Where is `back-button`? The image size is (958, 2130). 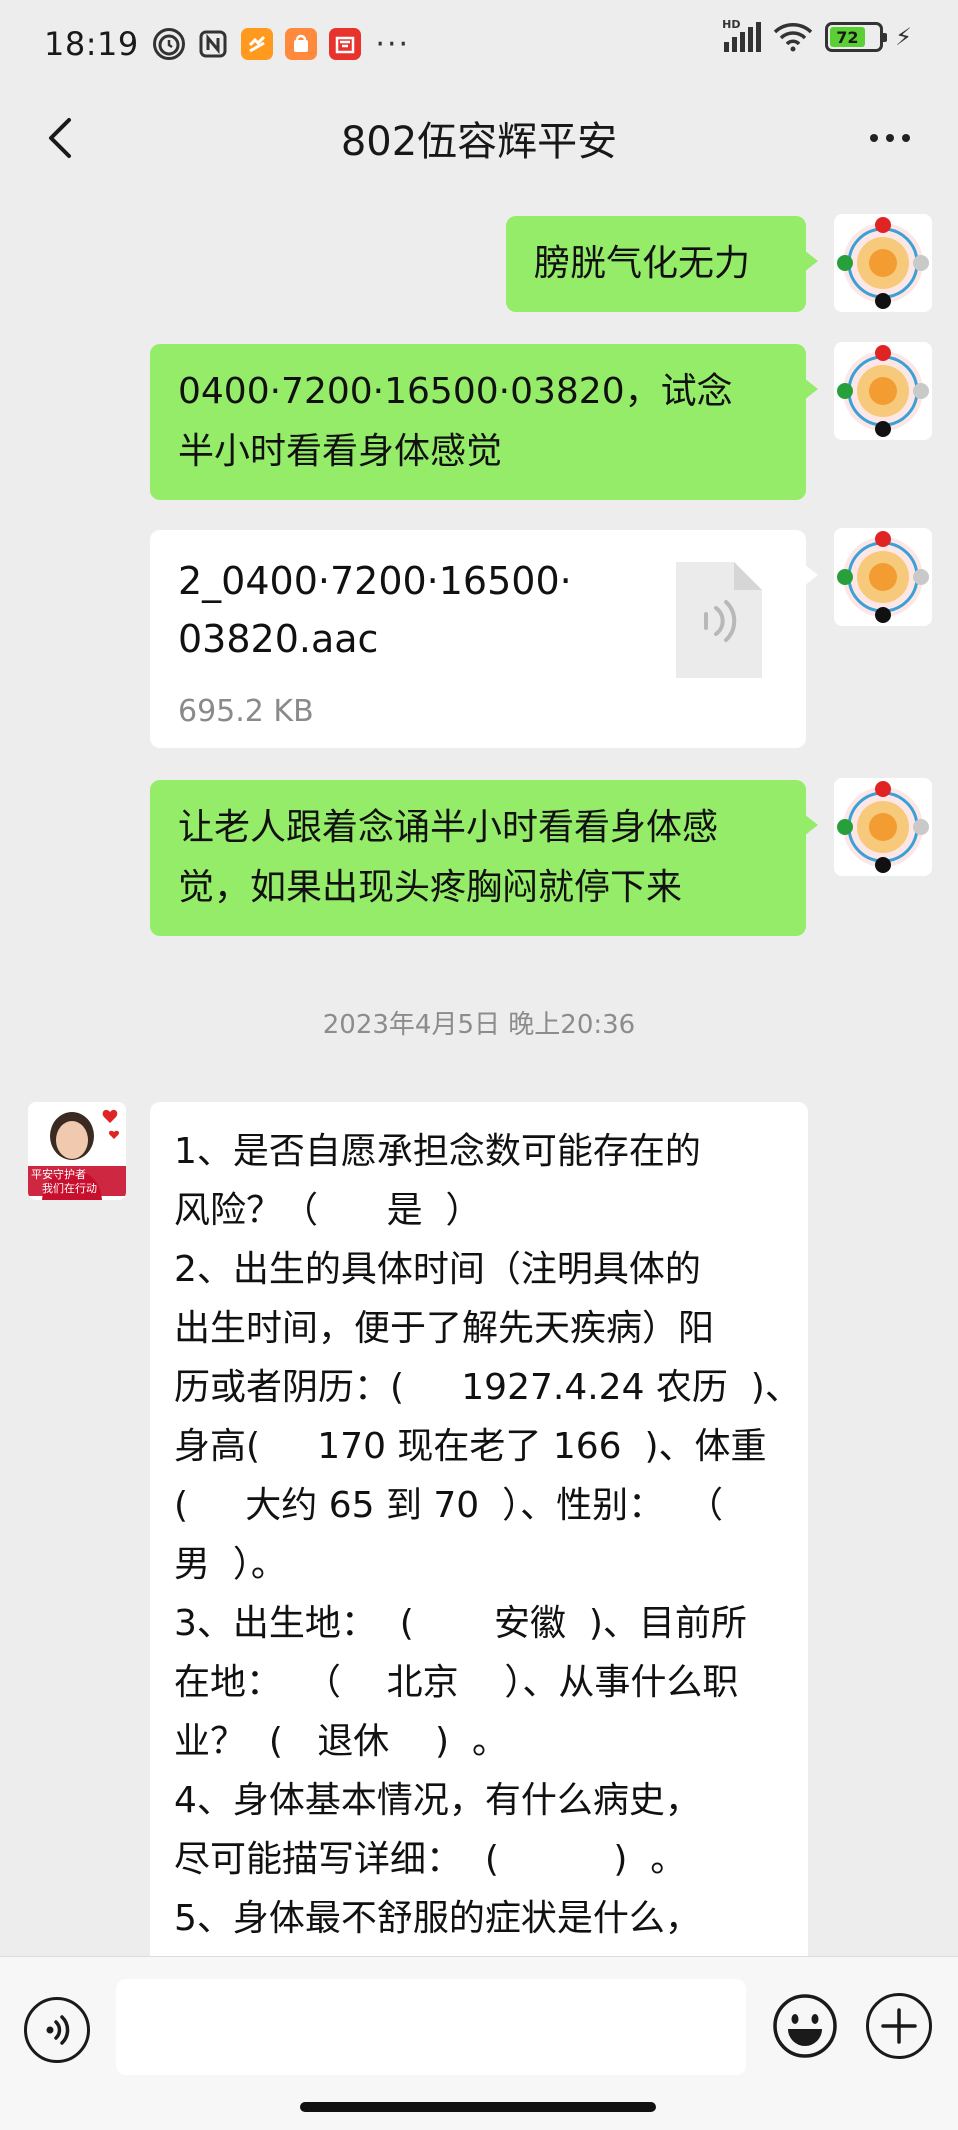
back-button is located at coordinates (60, 138).